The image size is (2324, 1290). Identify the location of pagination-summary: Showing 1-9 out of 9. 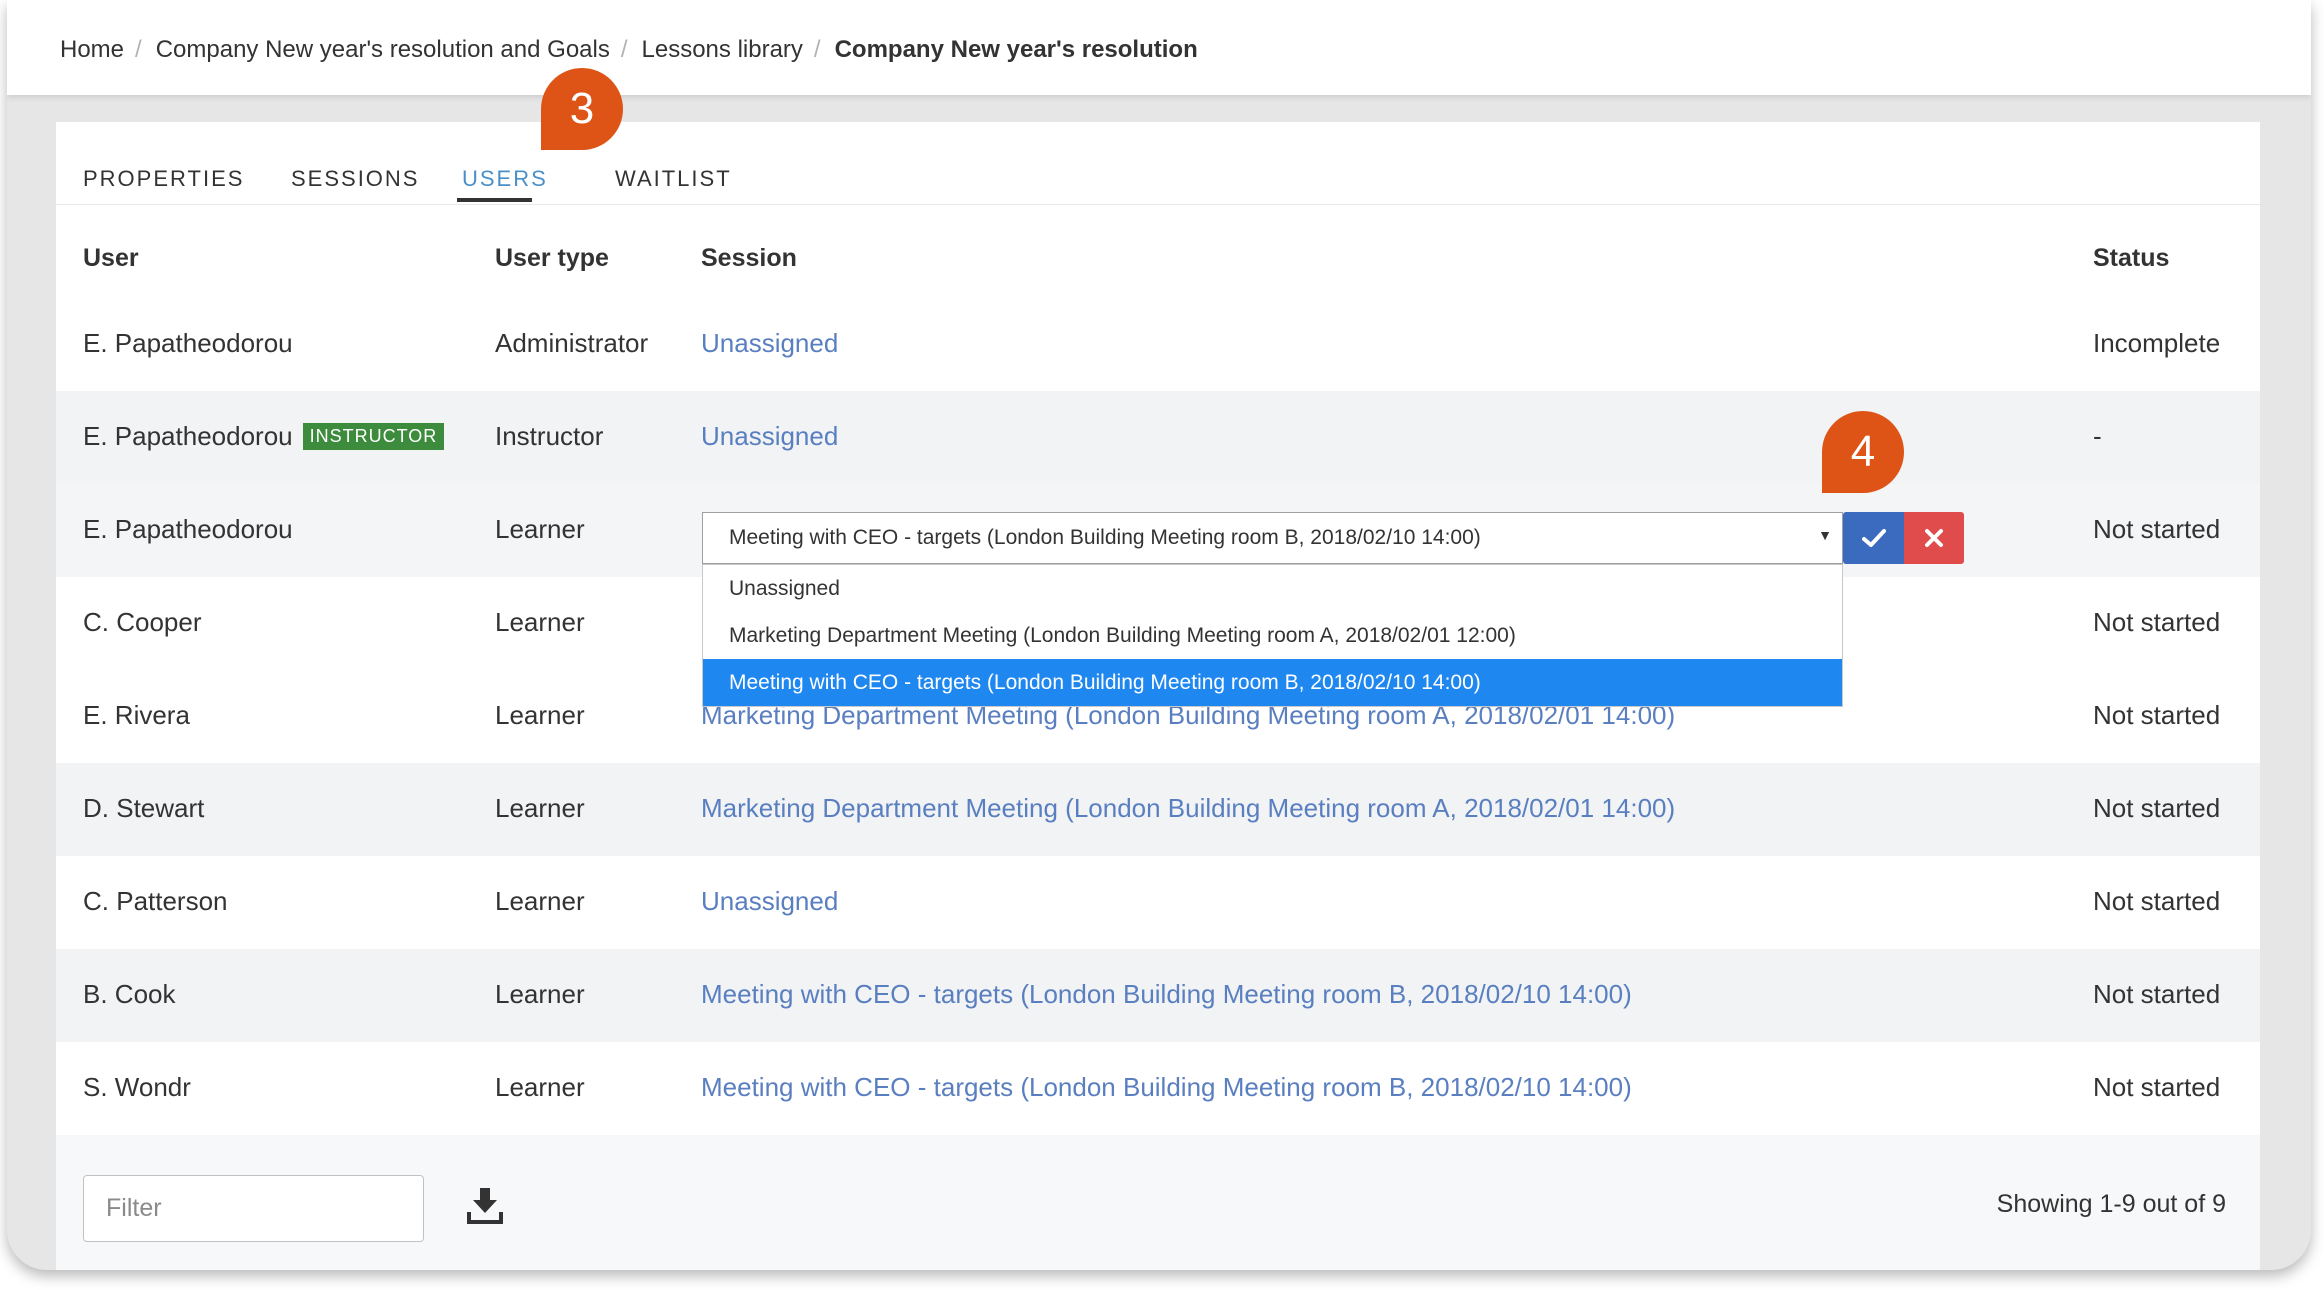
(2111, 1204).